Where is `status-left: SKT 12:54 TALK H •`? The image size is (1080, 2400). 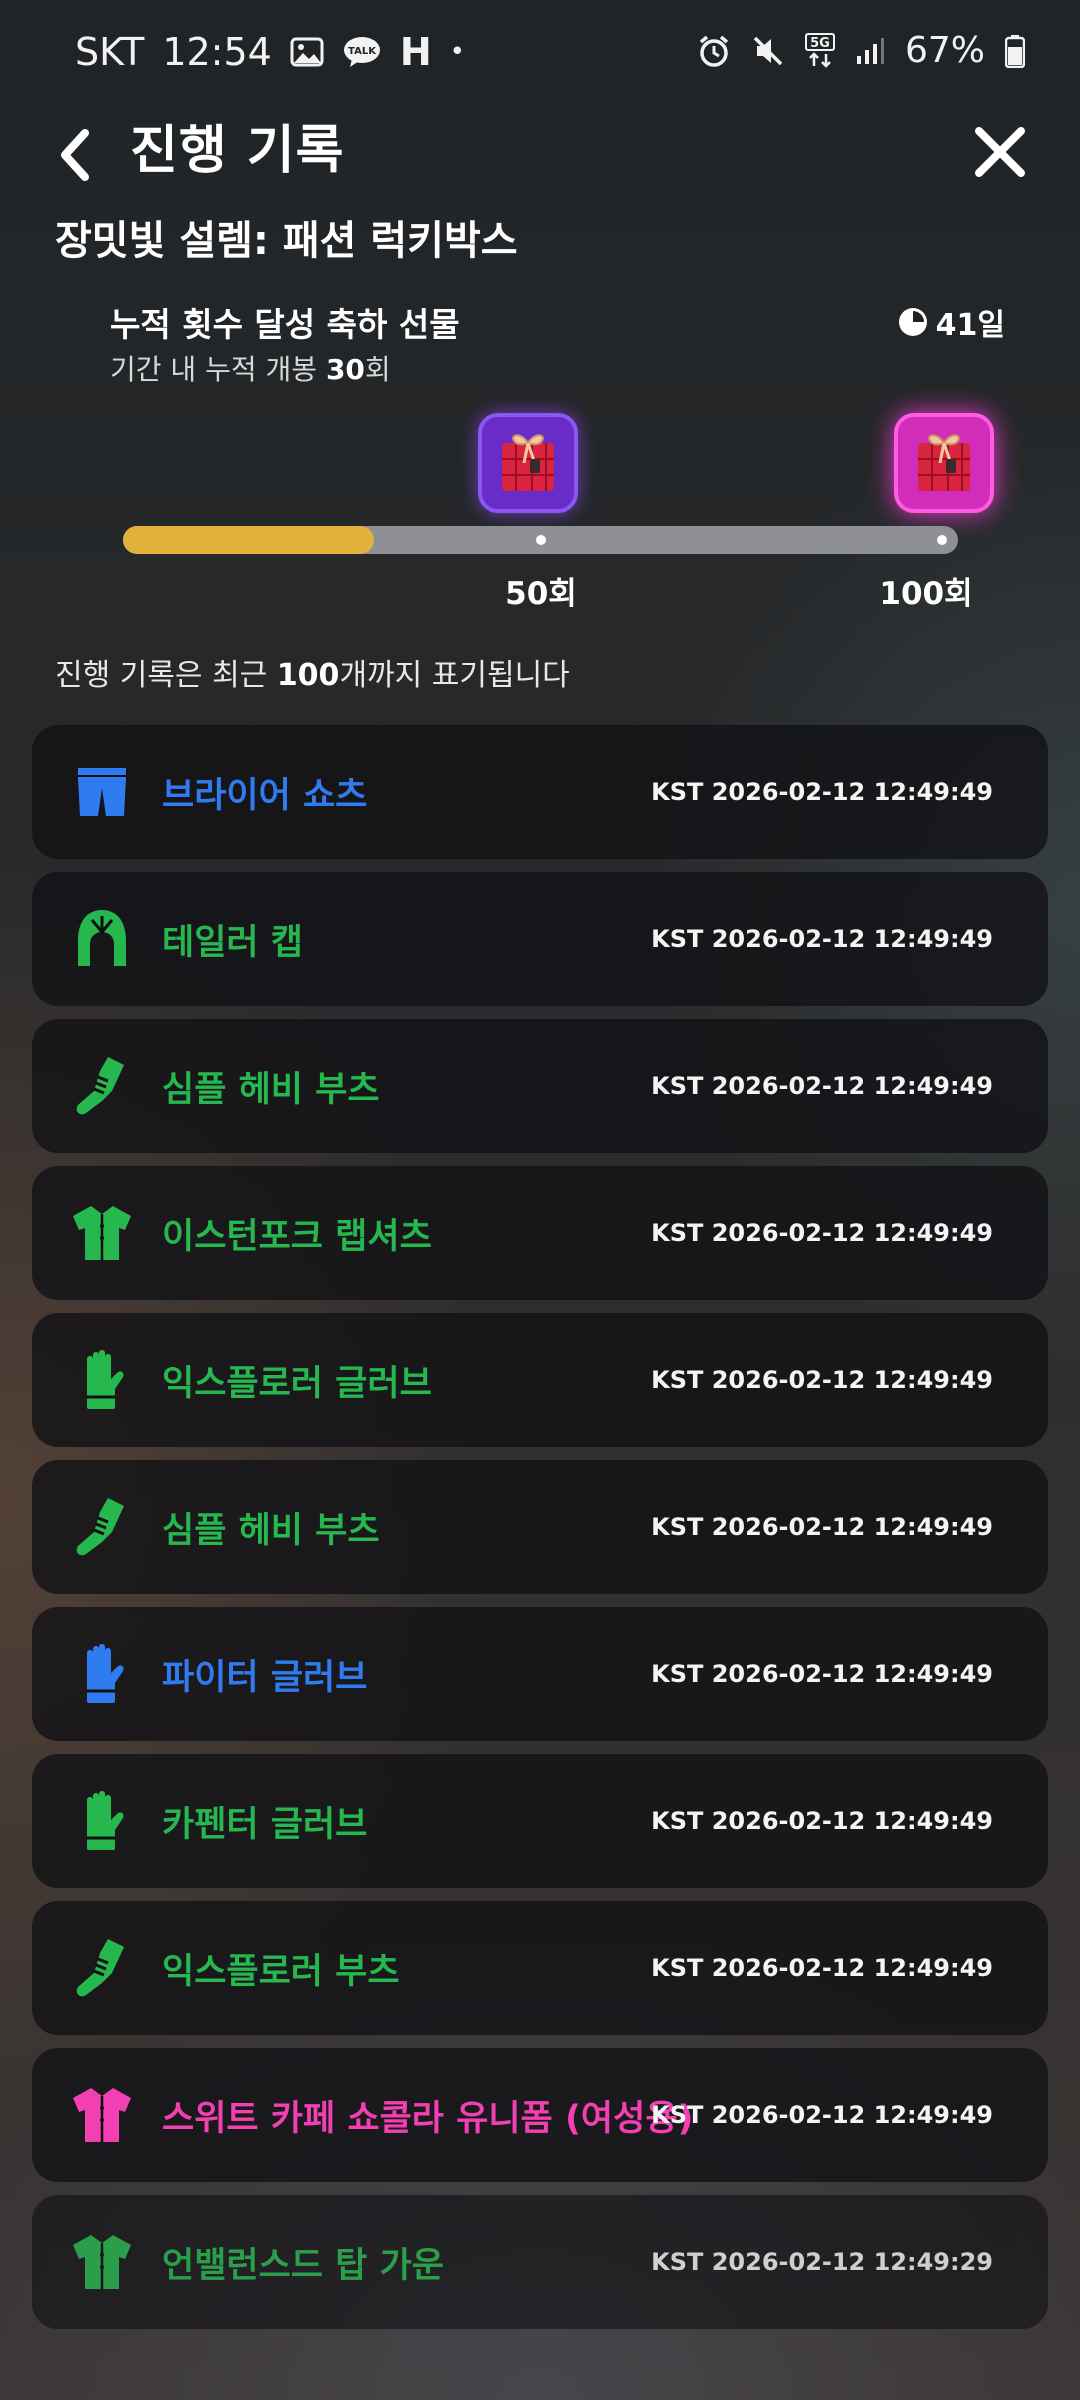
status-left: SKT 12:54 TALK H • is located at coordinates (270, 52).